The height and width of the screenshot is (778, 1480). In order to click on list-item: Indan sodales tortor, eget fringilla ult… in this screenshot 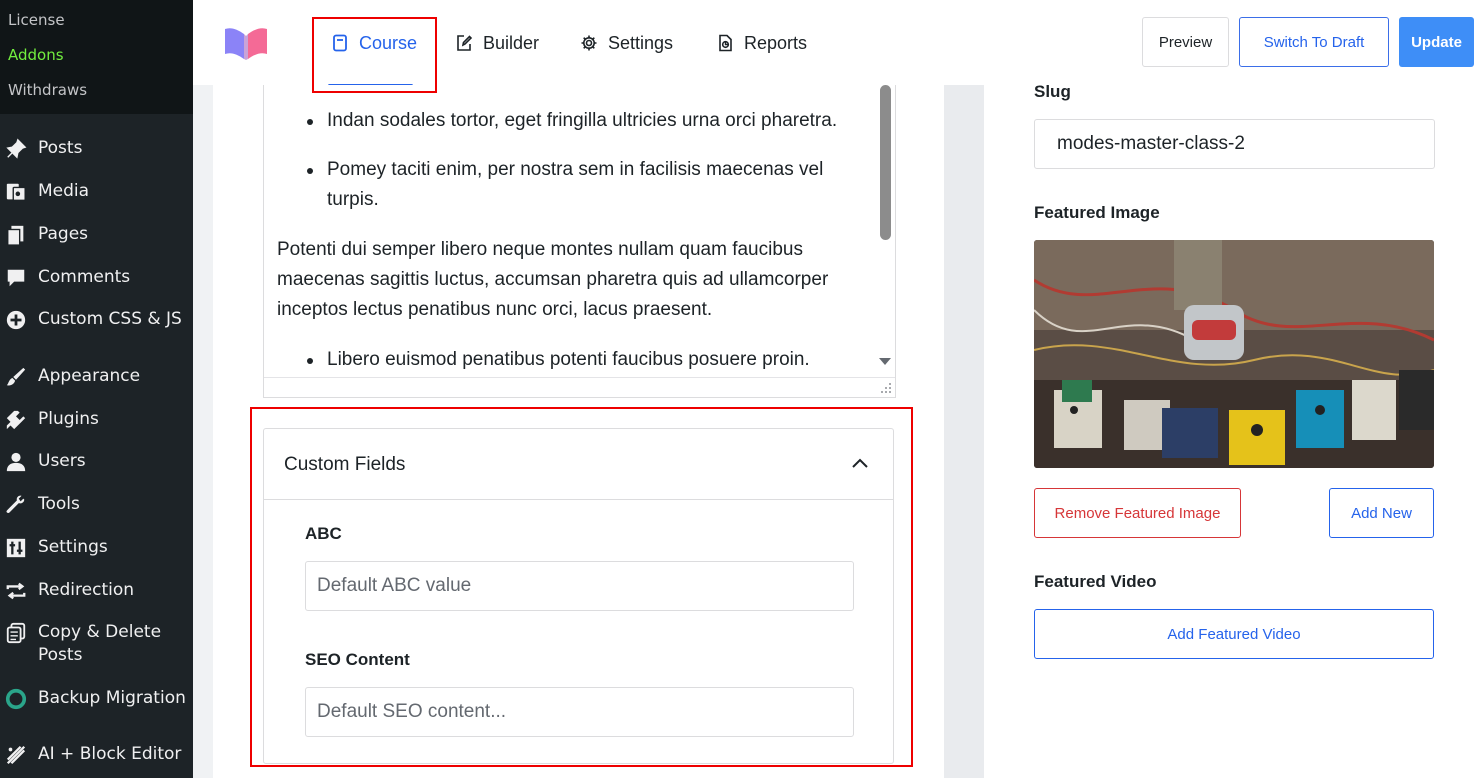, I will do `click(582, 120)`.